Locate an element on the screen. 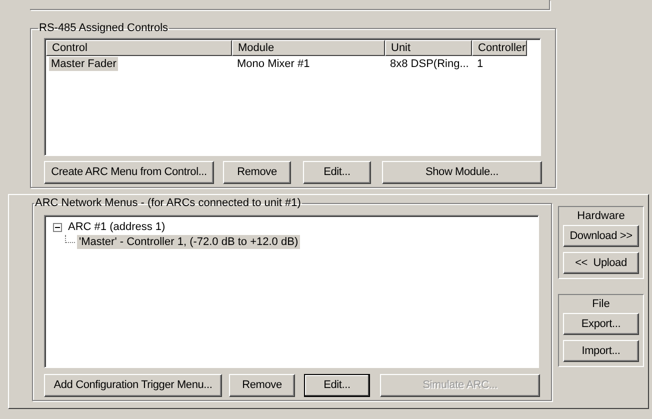  group-title: RS-485 Assigned Controls is located at coordinates (104, 28).